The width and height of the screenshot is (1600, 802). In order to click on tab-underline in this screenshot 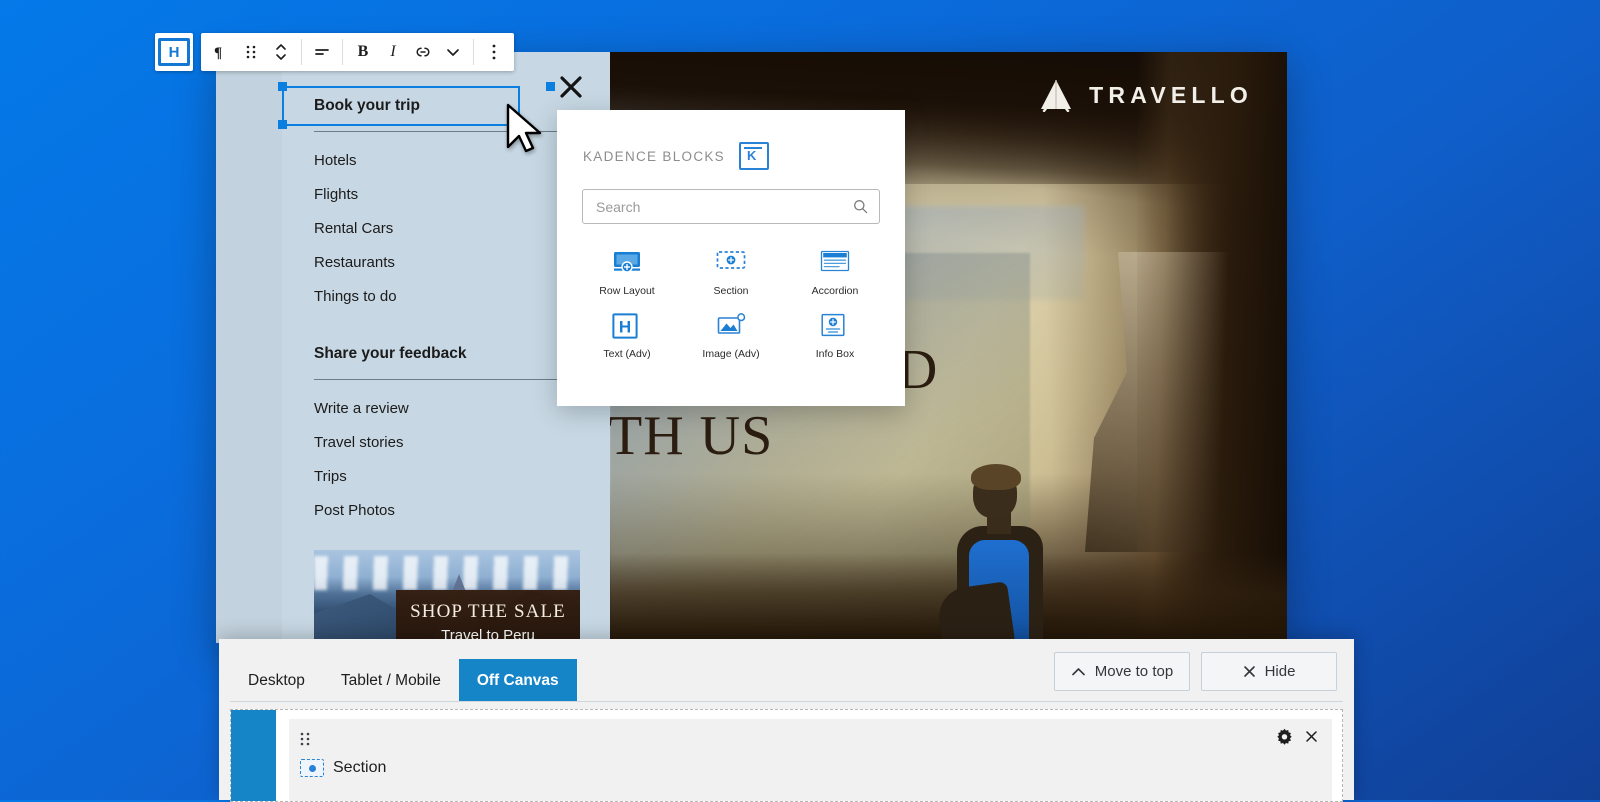, I will do `click(786, 701)`.